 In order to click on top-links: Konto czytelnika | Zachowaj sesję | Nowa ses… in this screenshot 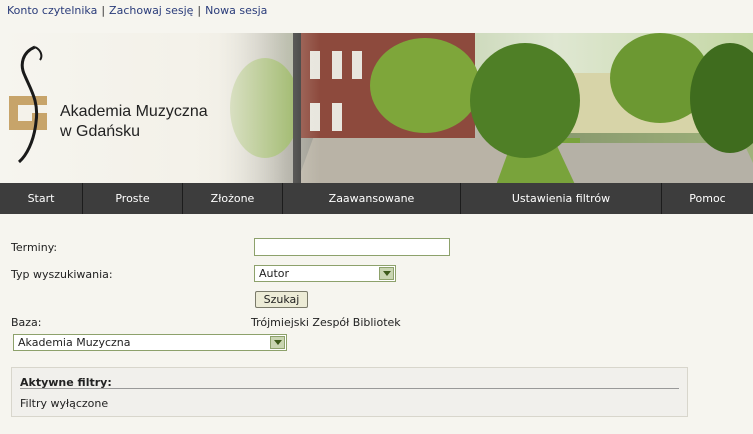, I will do `click(137, 10)`.